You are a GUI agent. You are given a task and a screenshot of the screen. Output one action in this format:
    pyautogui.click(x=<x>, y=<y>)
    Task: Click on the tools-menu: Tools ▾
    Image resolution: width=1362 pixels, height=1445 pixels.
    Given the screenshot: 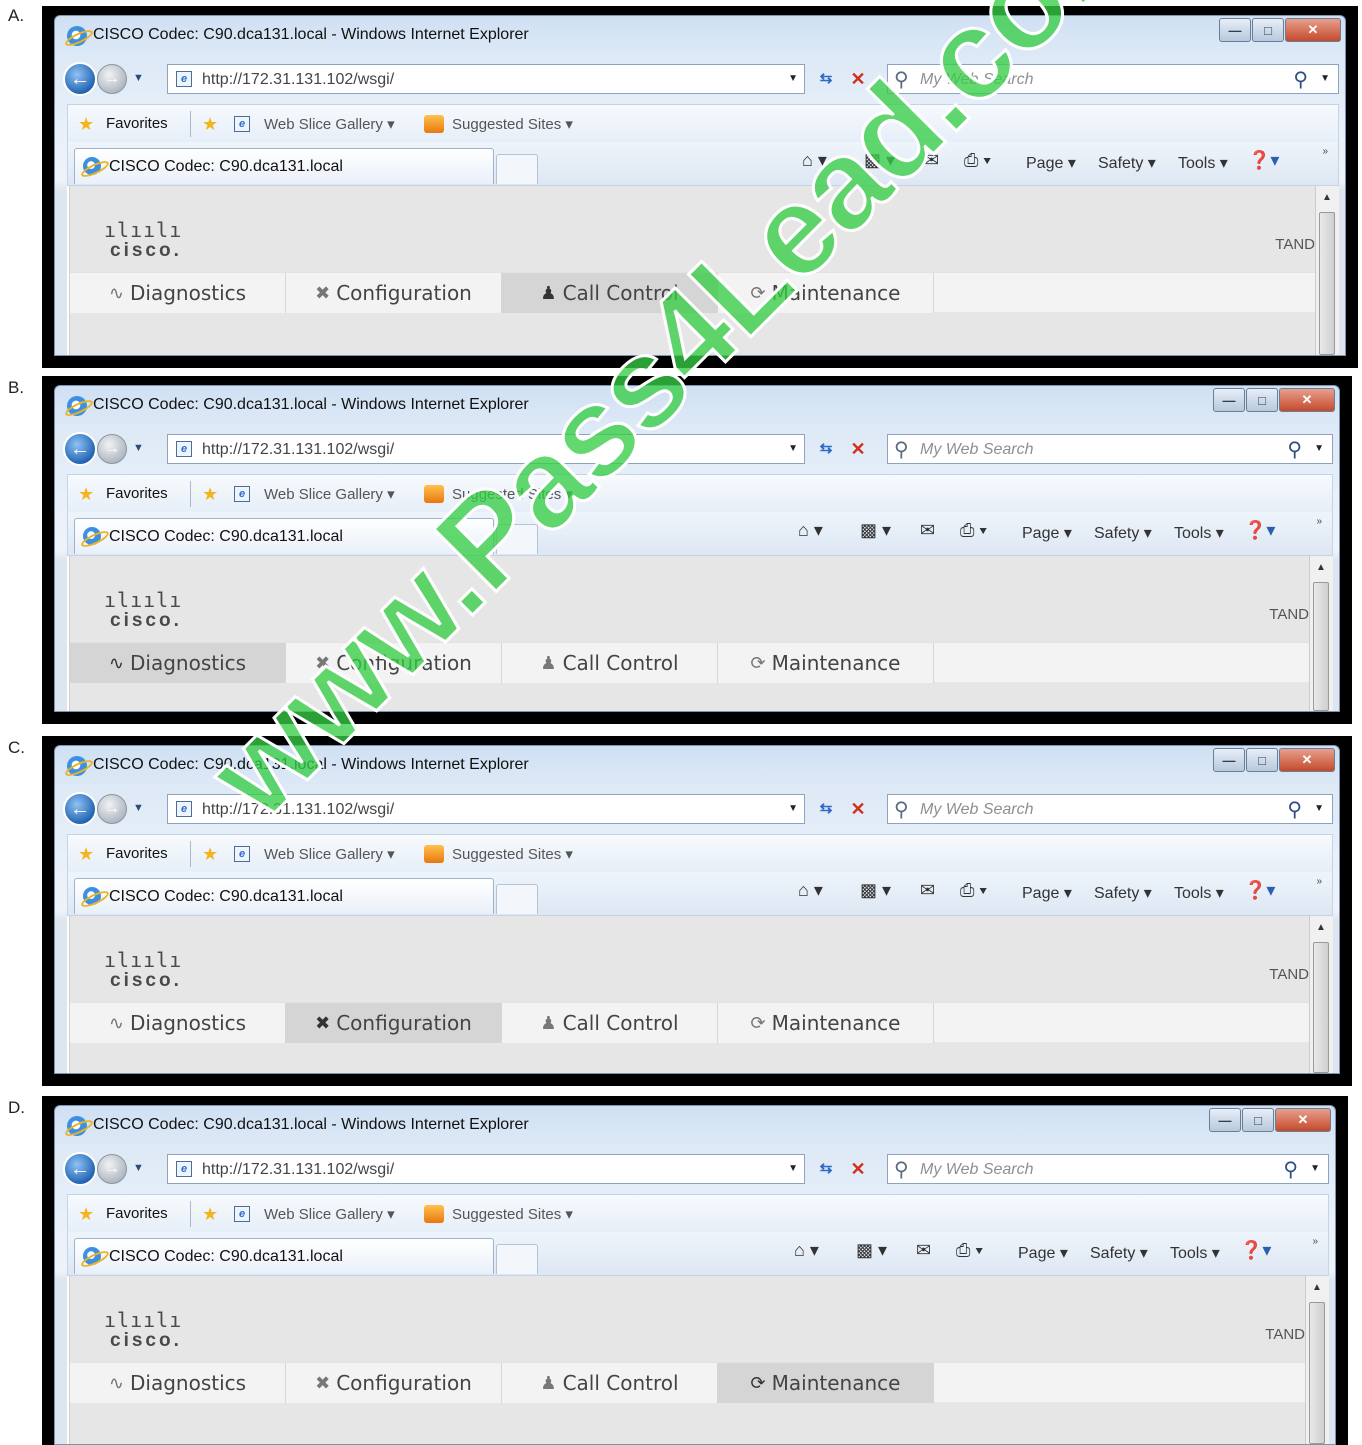 What is the action you would take?
    pyautogui.click(x=1199, y=533)
    